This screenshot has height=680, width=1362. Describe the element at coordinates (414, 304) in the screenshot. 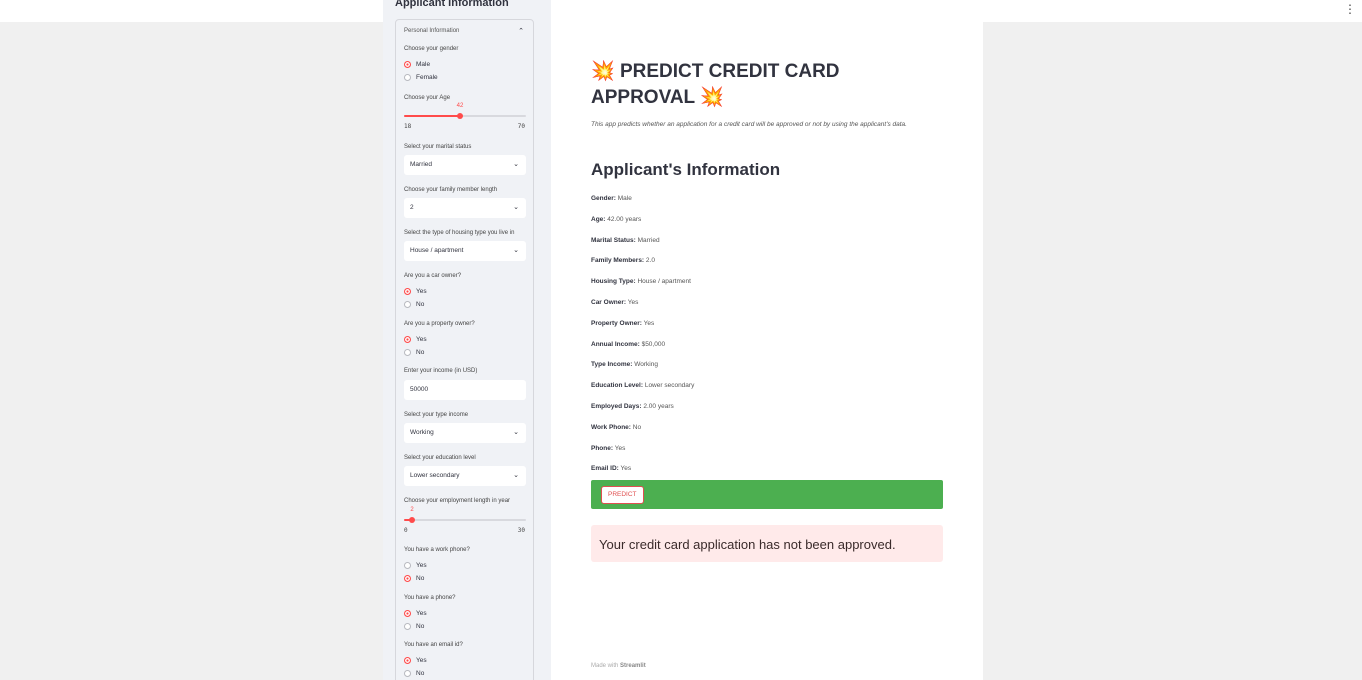

I see `car-owner-radio-no: No` at that location.